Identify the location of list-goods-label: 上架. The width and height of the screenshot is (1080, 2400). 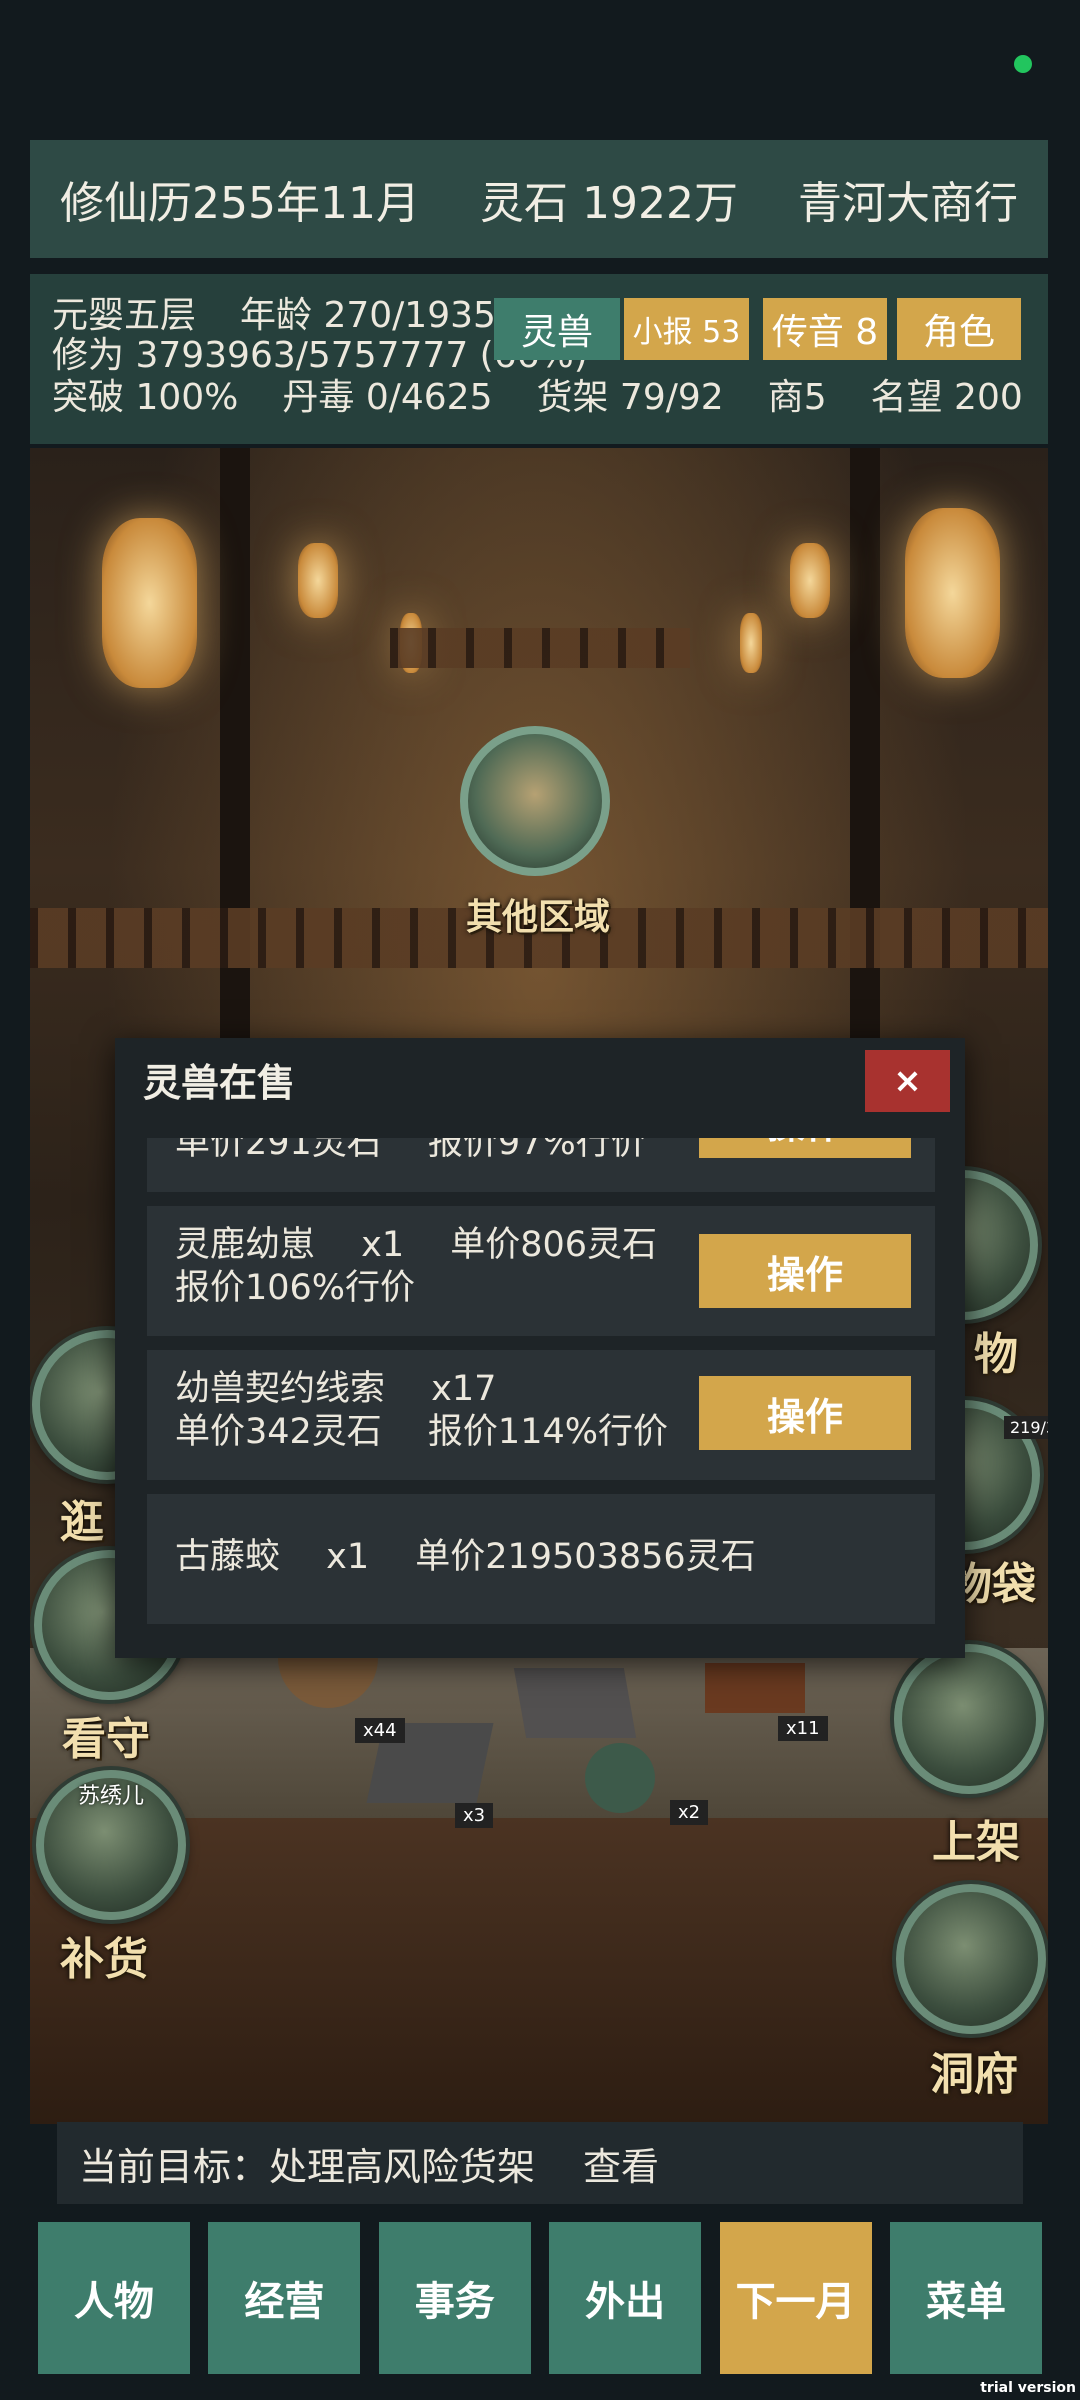
(976, 1838).